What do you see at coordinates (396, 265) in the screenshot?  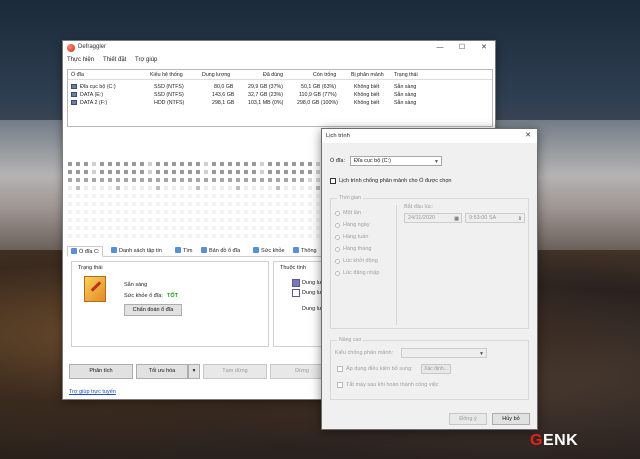 I see `time-group-divider` at bounding box center [396, 265].